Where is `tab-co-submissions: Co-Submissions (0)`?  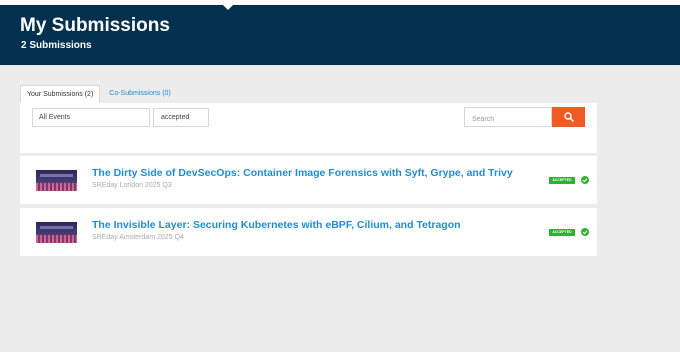
tab-co-submissions: Co-Submissions (0) is located at coordinates (138, 94).